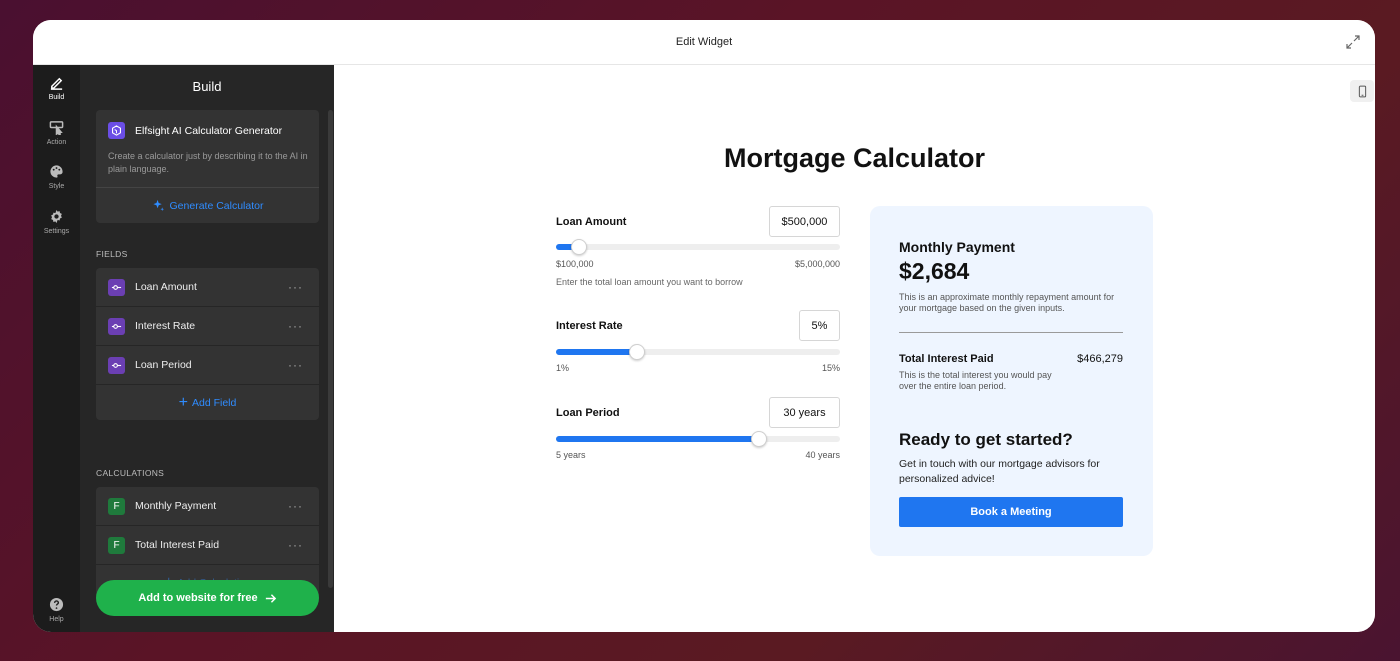 The image size is (1400, 661). Describe the element at coordinates (158, 205) in the screenshot. I see `sparkle-icon` at that location.